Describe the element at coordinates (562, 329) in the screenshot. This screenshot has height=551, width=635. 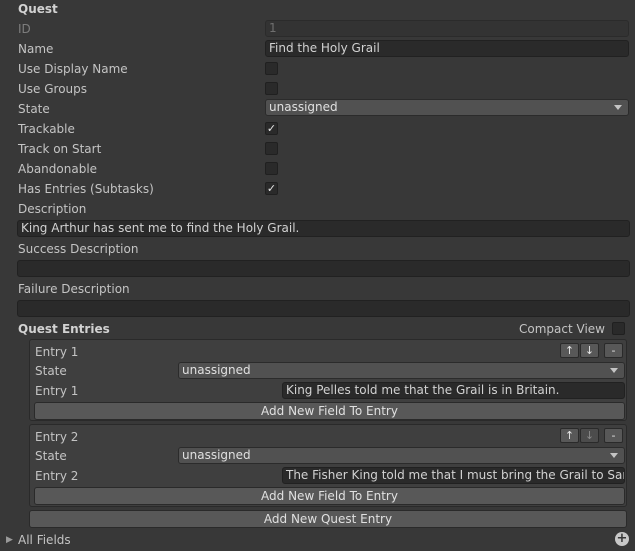
I see `compact-view-label: Compact View` at that location.